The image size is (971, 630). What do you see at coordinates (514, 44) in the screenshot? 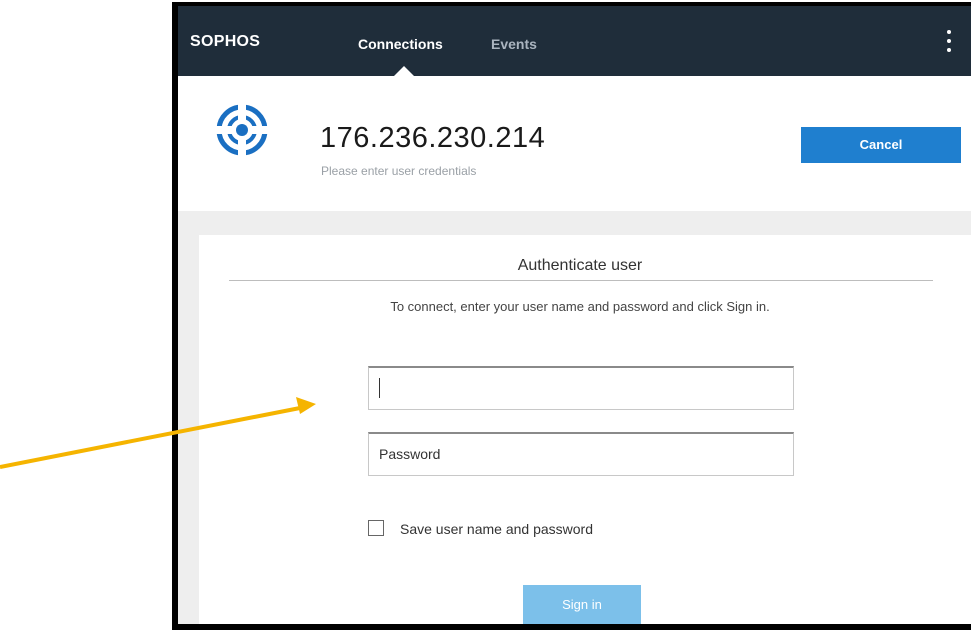
I see `tab-events: Events` at bounding box center [514, 44].